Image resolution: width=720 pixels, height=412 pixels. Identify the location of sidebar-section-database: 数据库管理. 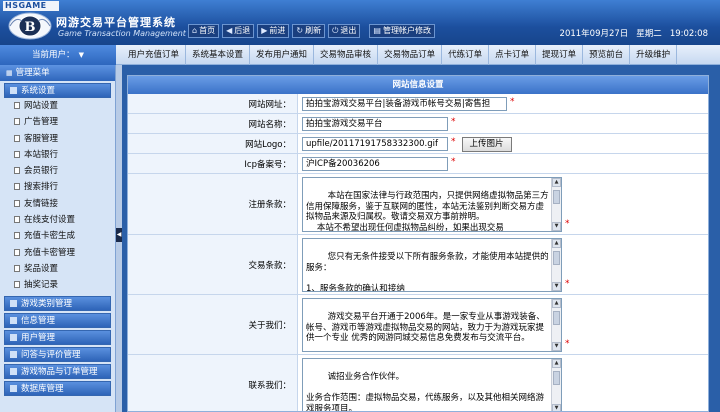
(57, 388).